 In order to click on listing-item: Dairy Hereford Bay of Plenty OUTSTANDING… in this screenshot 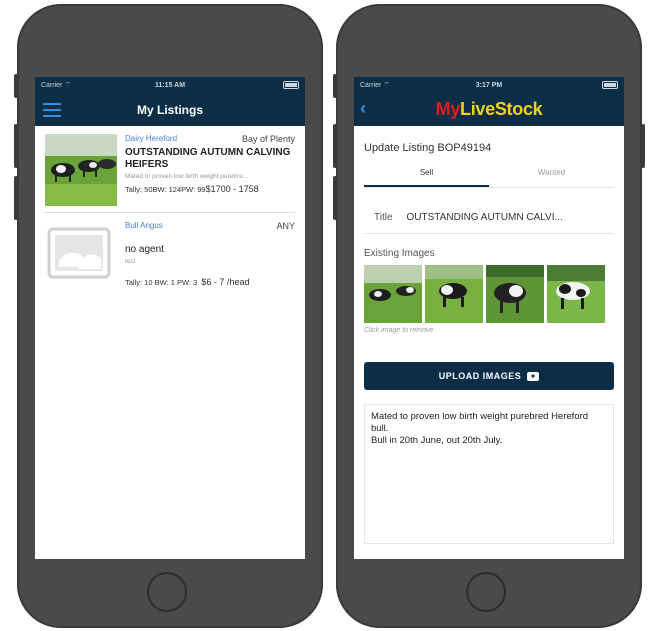, I will do `click(170, 169)`.